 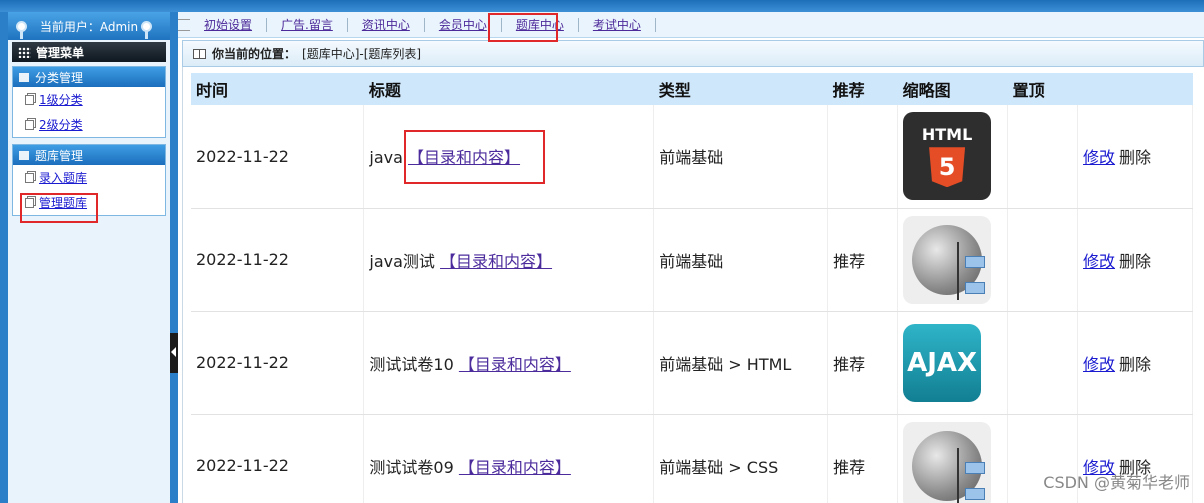 I want to click on cell-thumbnail: AJAX, so click(x=953, y=363).